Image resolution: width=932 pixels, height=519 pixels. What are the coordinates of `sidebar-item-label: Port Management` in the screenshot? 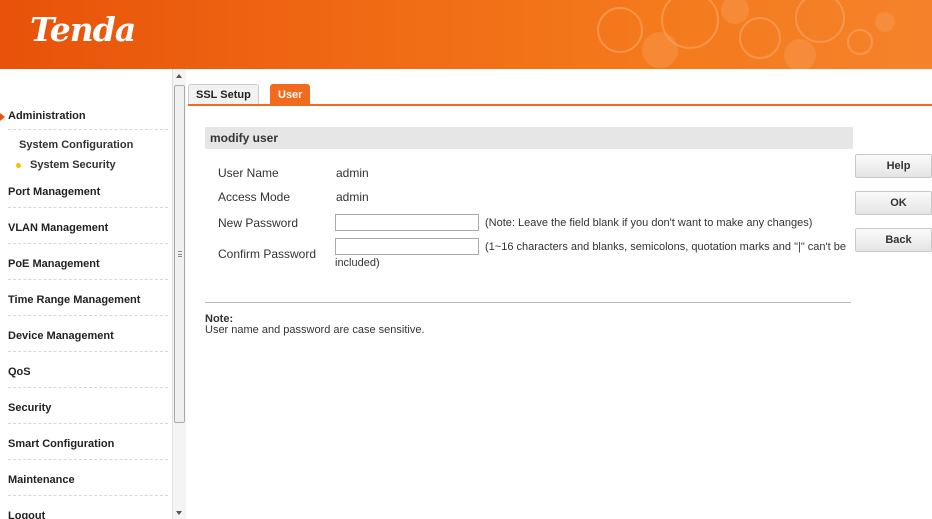 It's located at (54, 192).